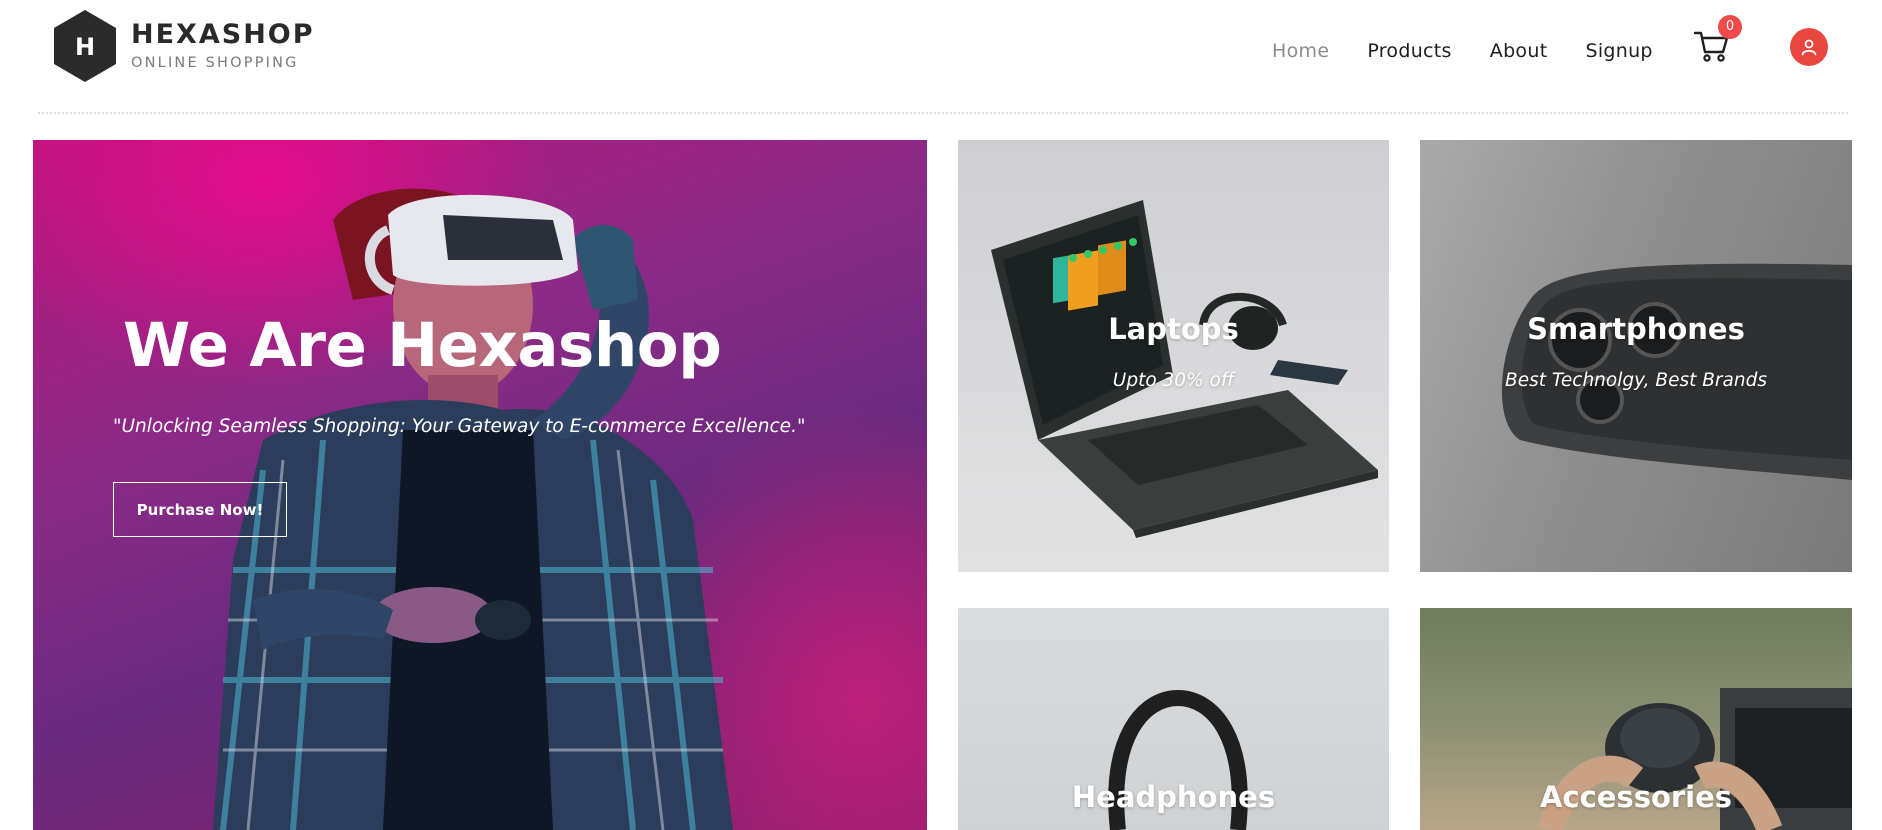 This screenshot has height=830, width=1882. I want to click on nav-about: About, so click(1519, 51).